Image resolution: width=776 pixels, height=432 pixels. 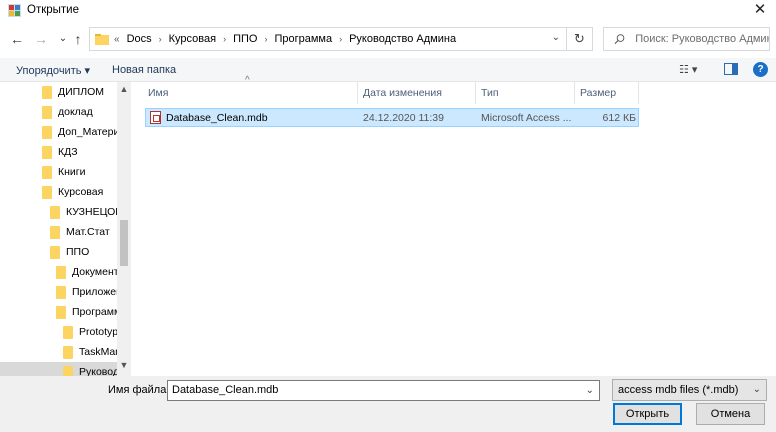 I want to click on nav-item-taskman: TaskMan, so click(x=90, y=352).